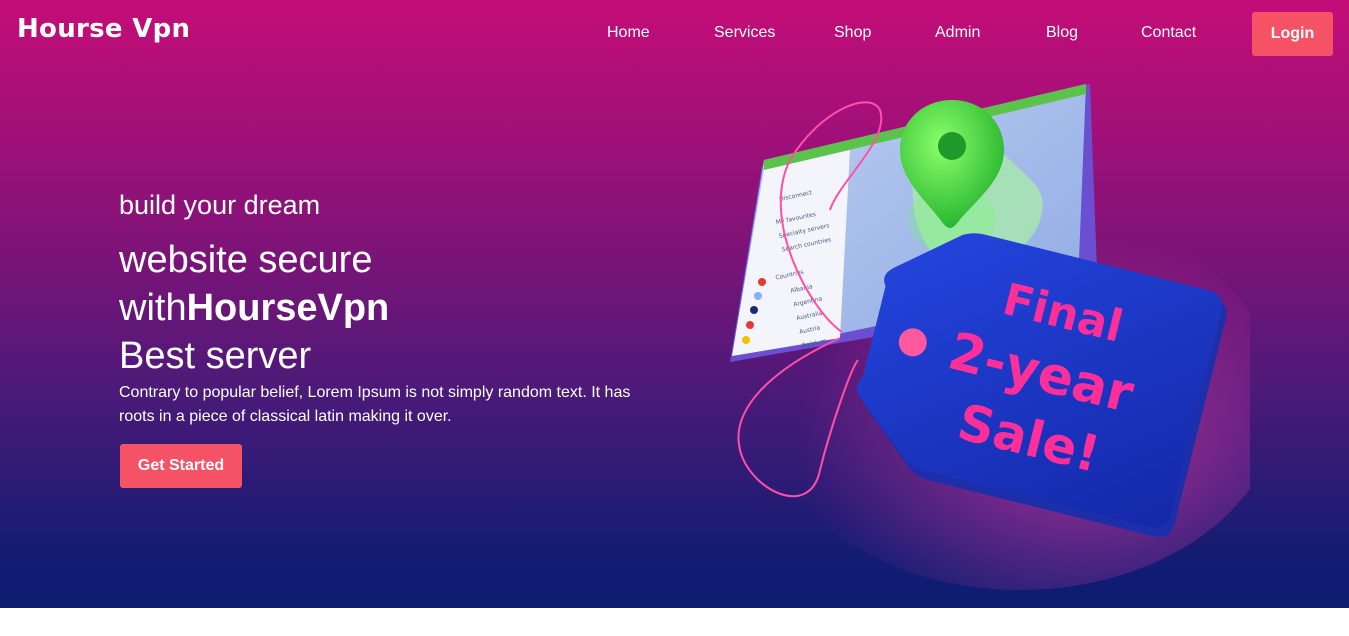 The height and width of the screenshot is (636, 1349). Describe the element at coordinates (1292, 34) in the screenshot. I see `login-button: Login` at that location.